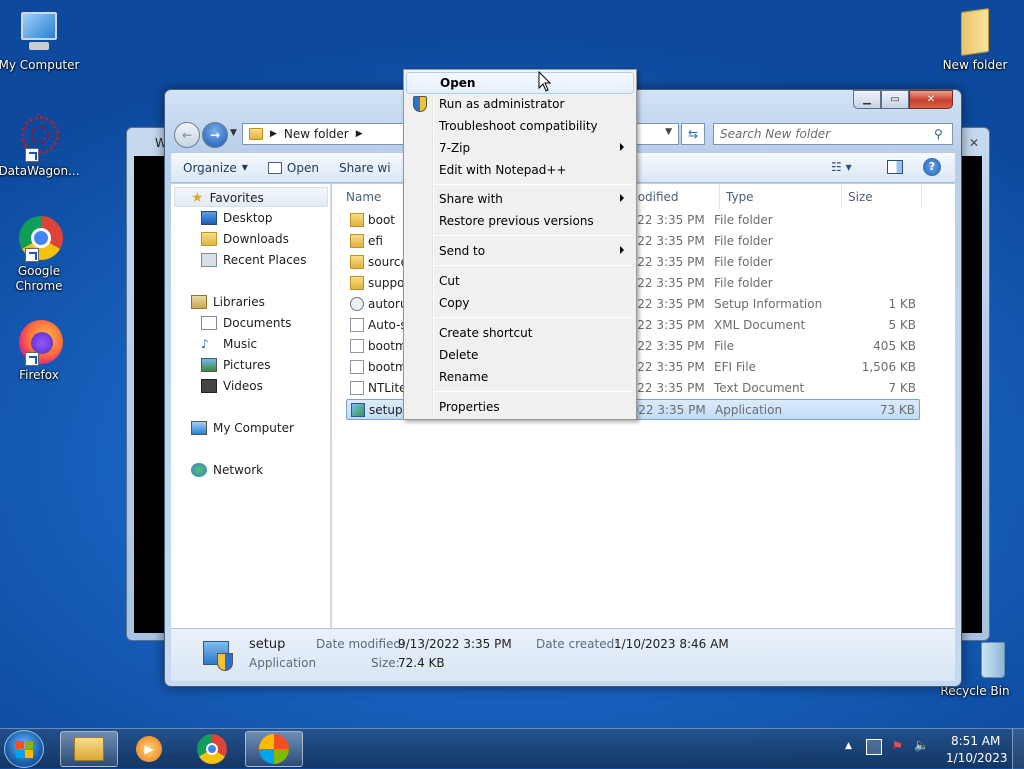  What do you see at coordinates (40, 350) in the screenshot?
I see `desktop-icon-firefox: Firefox` at bounding box center [40, 350].